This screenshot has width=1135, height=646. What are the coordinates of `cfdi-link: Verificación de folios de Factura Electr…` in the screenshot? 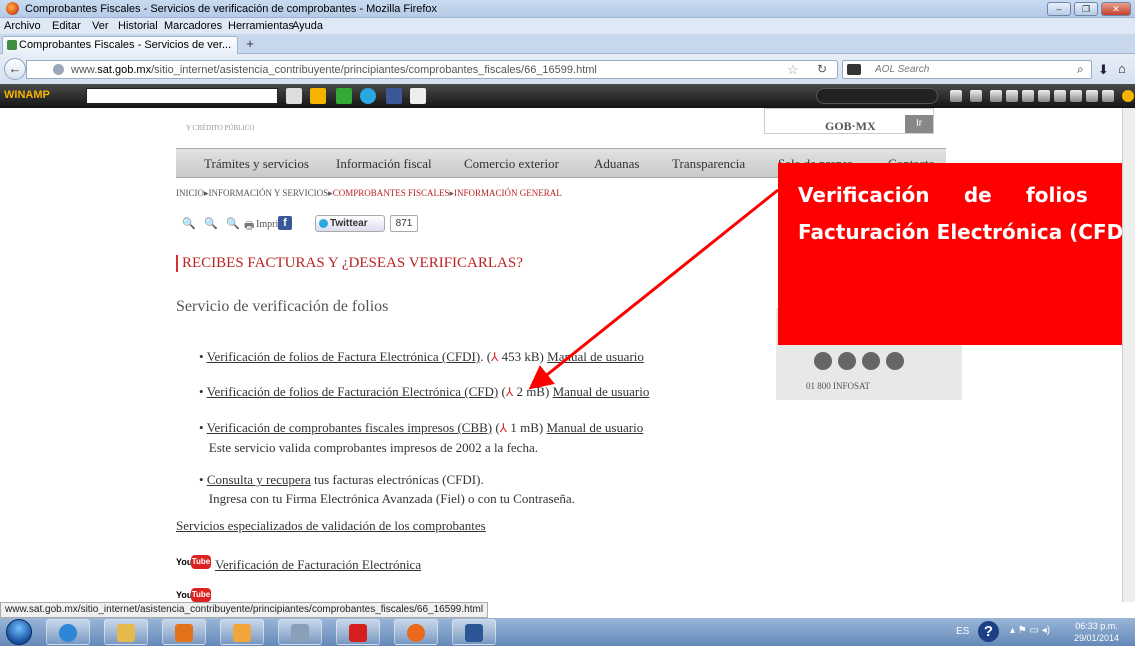 It's located at (344, 356).